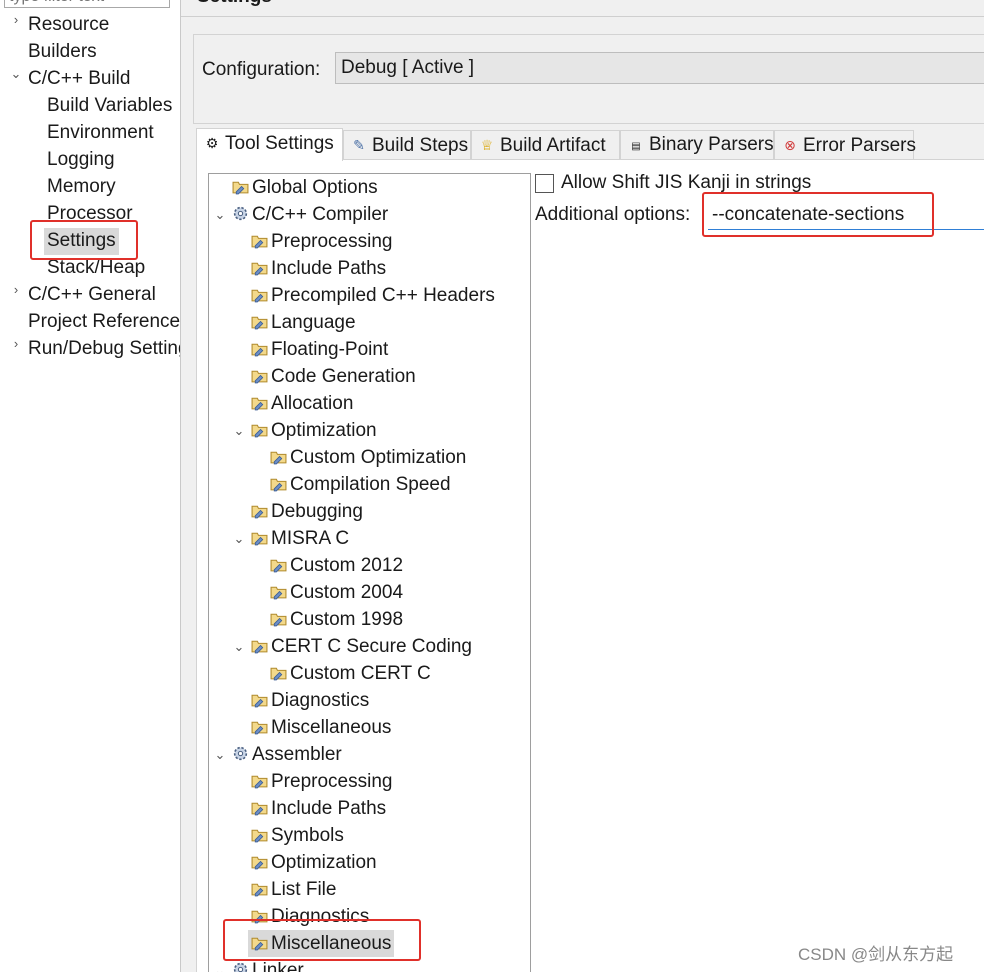 This screenshot has width=984, height=972. I want to click on tree-item-c-miscellaneous: Miscellaneous, so click(321, 727).